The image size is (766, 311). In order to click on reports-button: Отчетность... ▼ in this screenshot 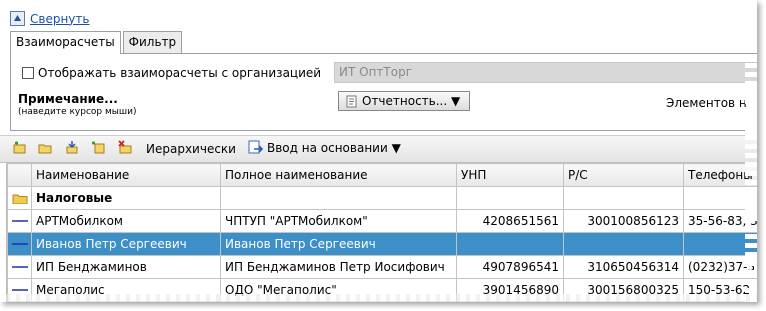, I will do `click(404, 101)`.